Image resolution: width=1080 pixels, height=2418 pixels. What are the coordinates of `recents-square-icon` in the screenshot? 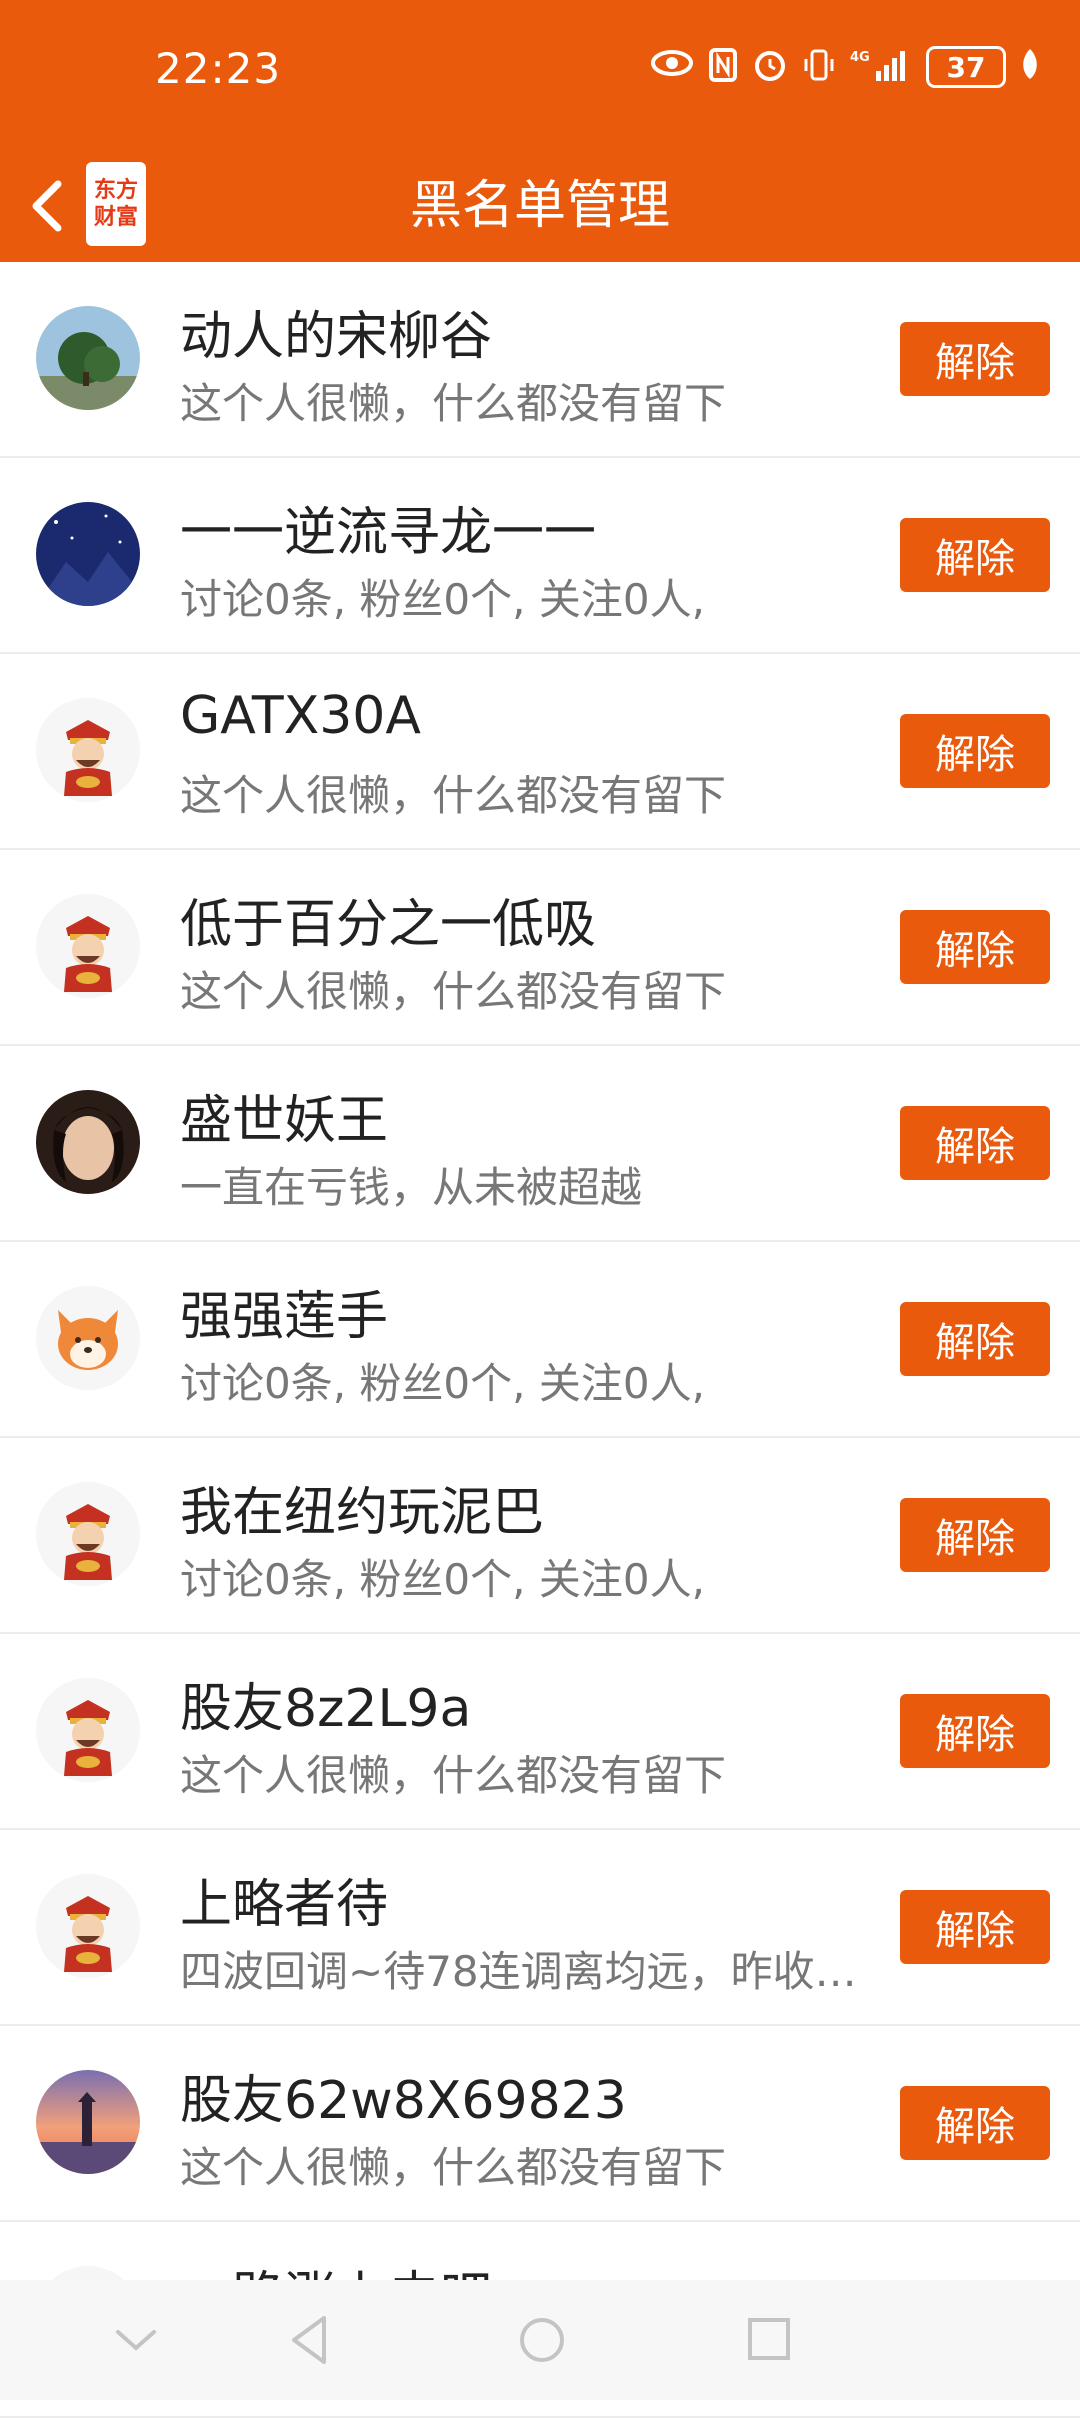 It's located at (769, 2340).